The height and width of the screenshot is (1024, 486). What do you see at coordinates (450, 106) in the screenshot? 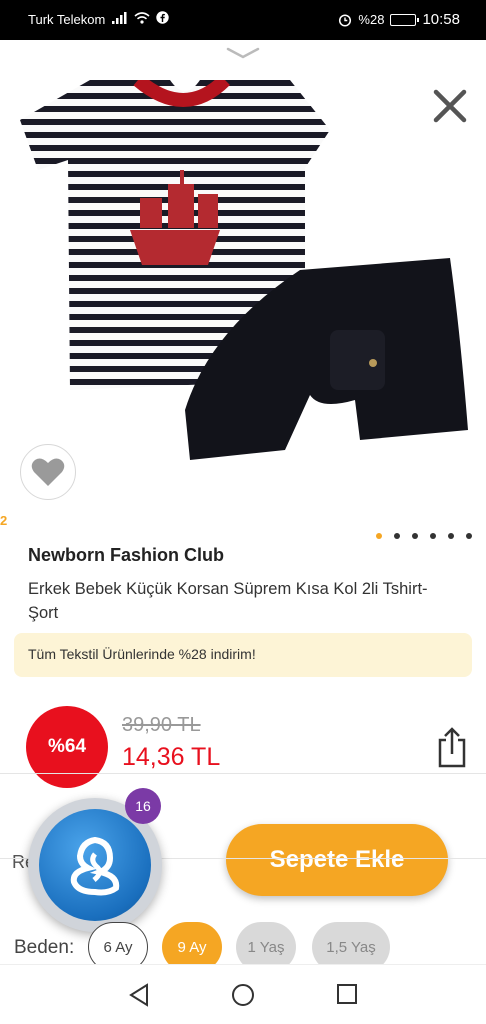
I see `close-icon` at bounding box center [450, 106].